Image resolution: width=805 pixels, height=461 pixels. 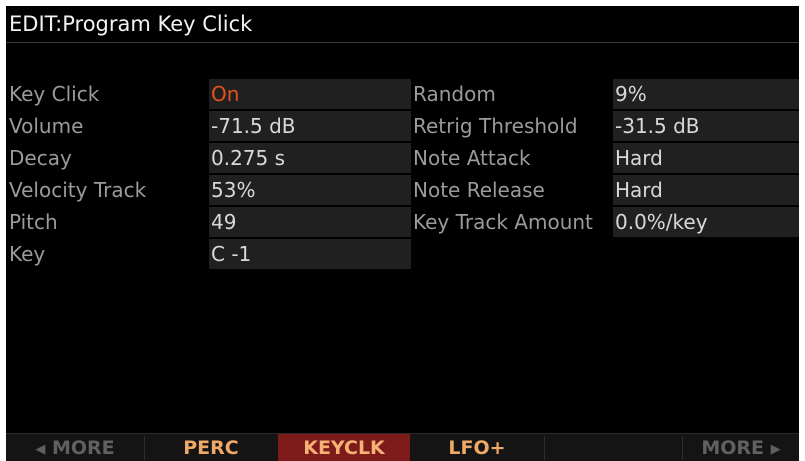 I want to click on perc-button: PERC, so click(x=211, y=447).